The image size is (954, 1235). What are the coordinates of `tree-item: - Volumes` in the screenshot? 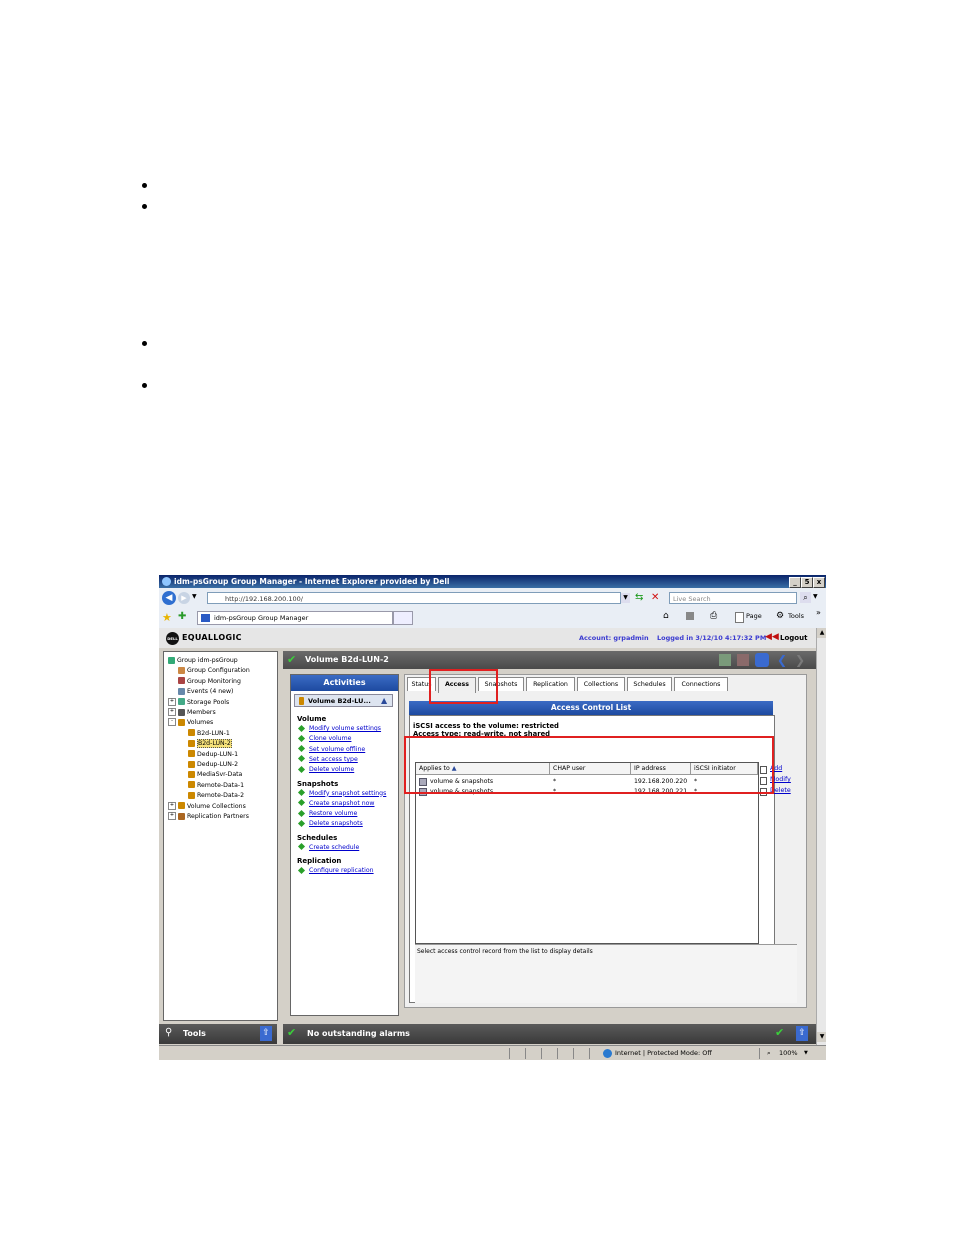 It's located at (190, 723).